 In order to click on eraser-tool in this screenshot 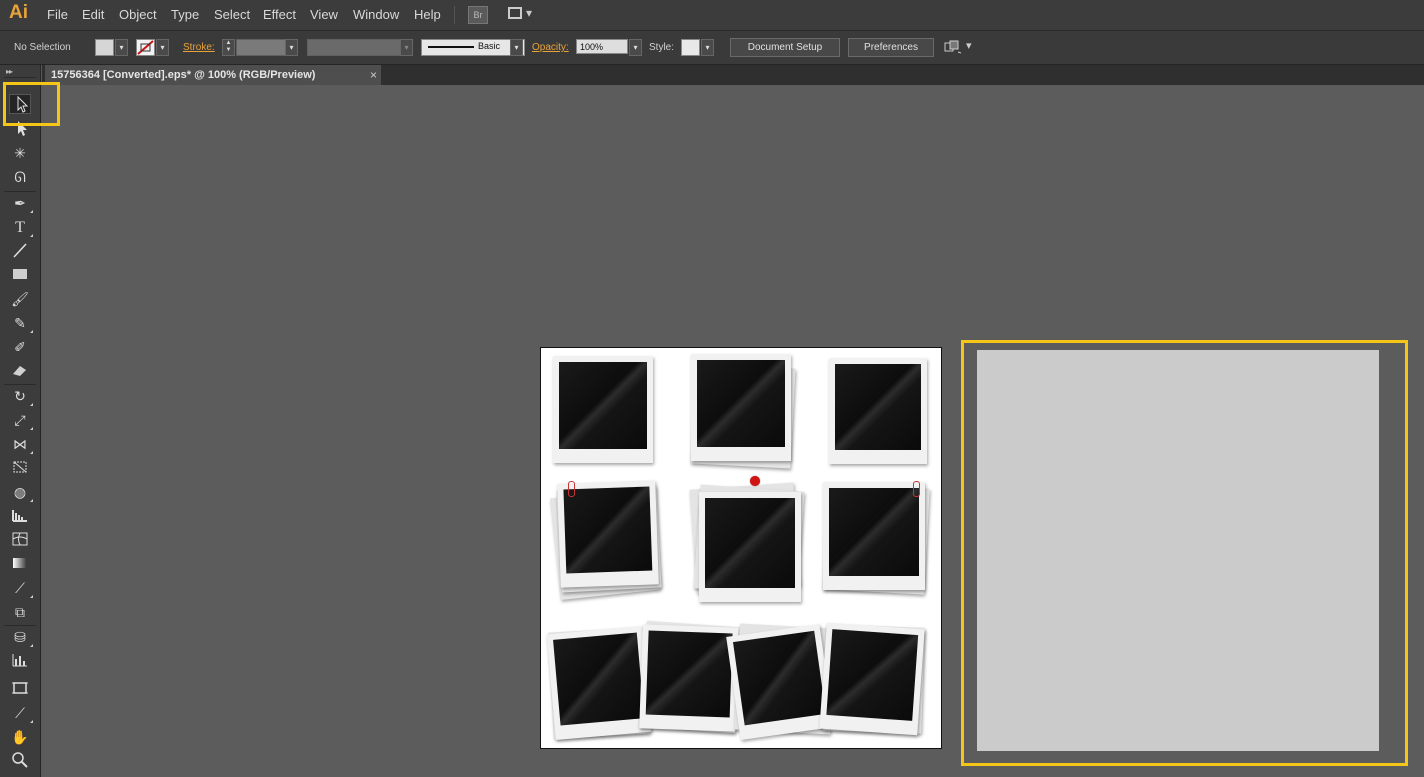, I will do `click(20, 371)`.